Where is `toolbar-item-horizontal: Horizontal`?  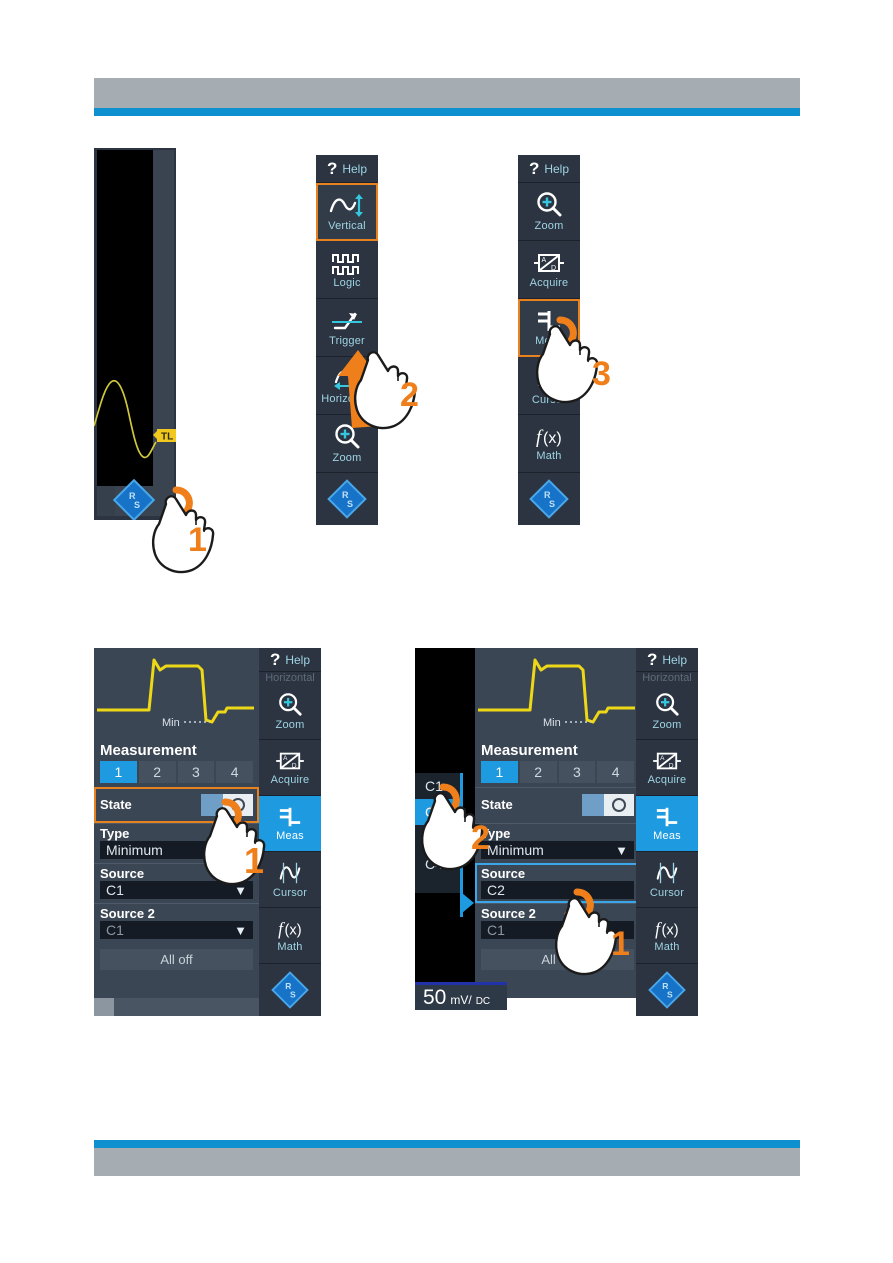
toolbar-item-horizontal: Horizontal is located at coordinates (347, 386).